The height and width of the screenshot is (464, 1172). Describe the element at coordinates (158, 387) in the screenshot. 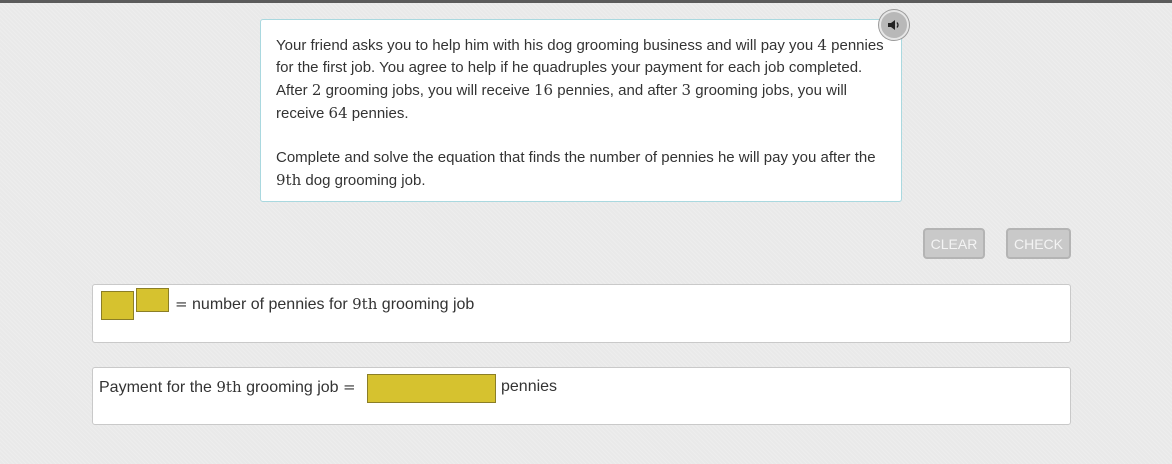

I see `answer-text: Payment for the` at that location.